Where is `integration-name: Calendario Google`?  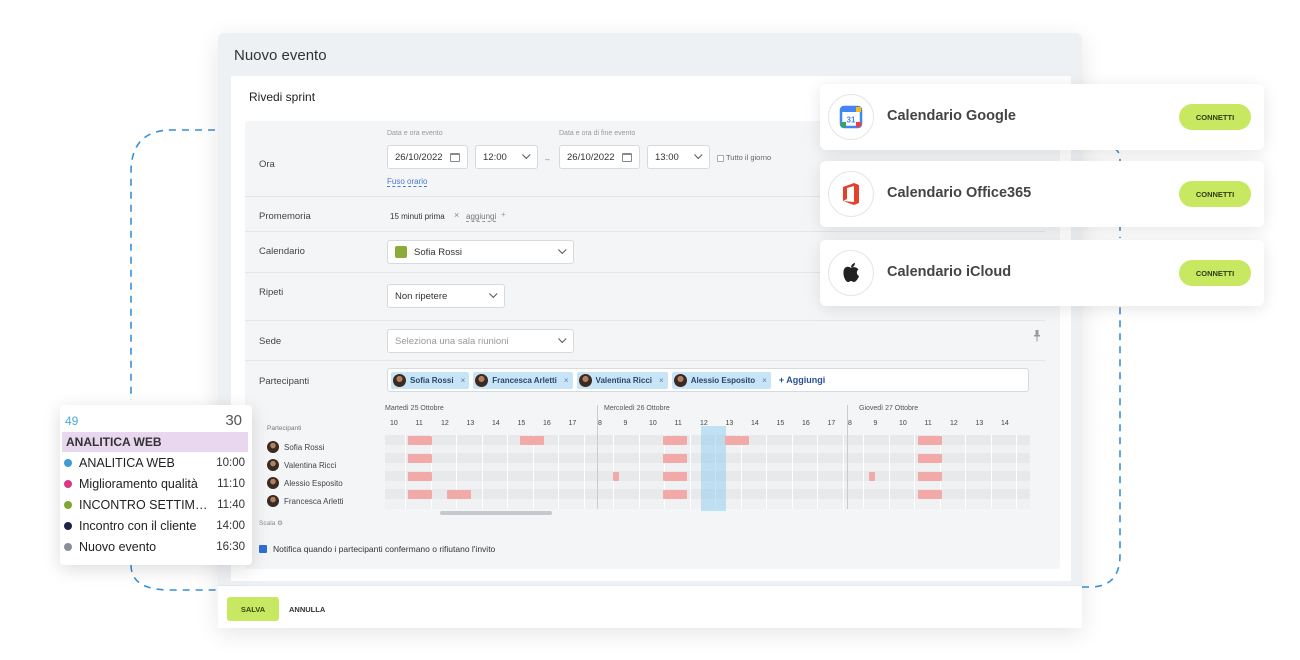 integration-name: Calendario Google is located at coordinates (951, 116).